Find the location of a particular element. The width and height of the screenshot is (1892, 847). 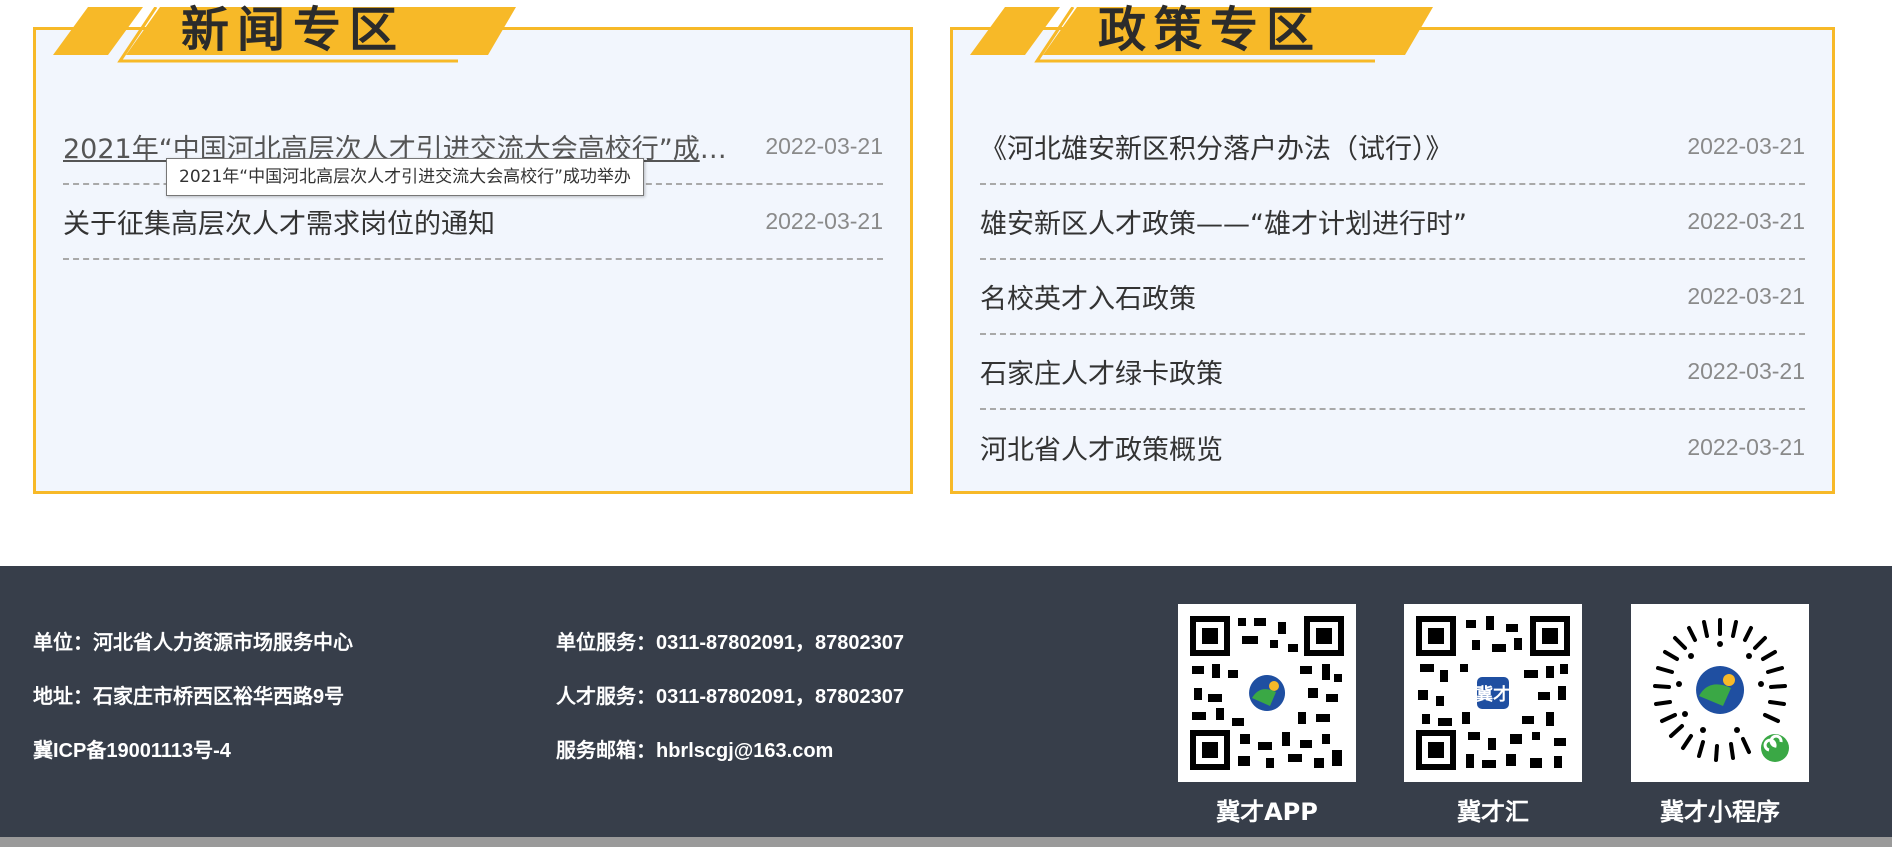

qr-label: 冀才APP is located at coordinates (1267, 812).